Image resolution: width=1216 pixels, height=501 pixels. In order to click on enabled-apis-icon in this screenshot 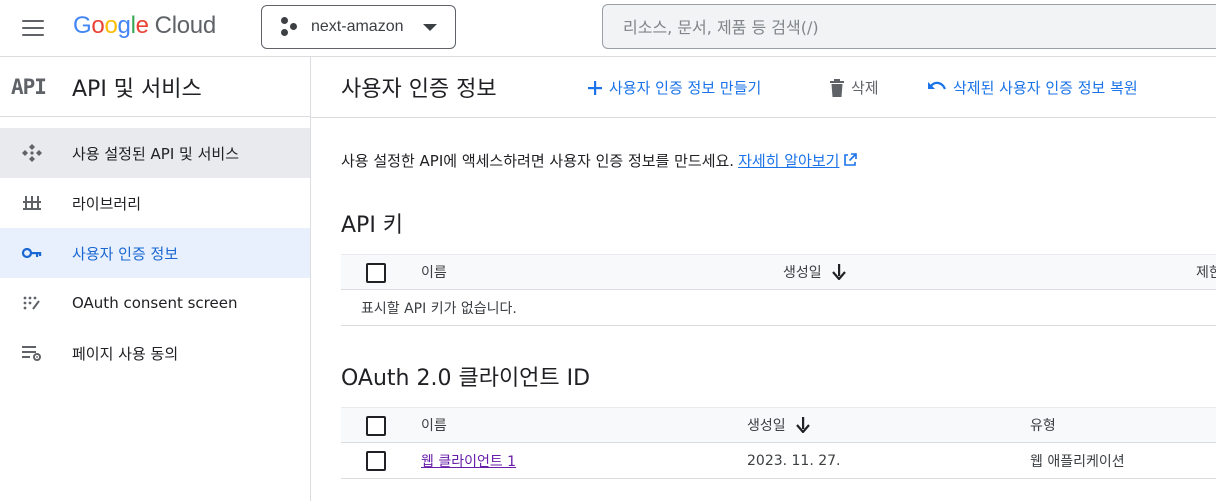, I will do `click(32, 153)`.